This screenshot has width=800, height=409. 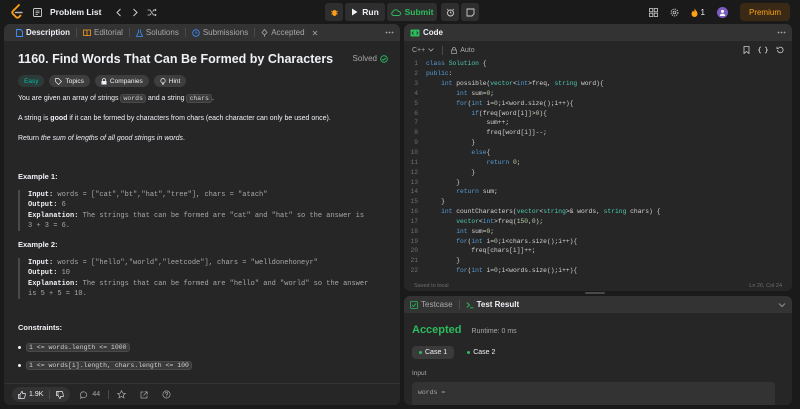 I want to click on result-status: Accepted, so click(x=437, y=330).